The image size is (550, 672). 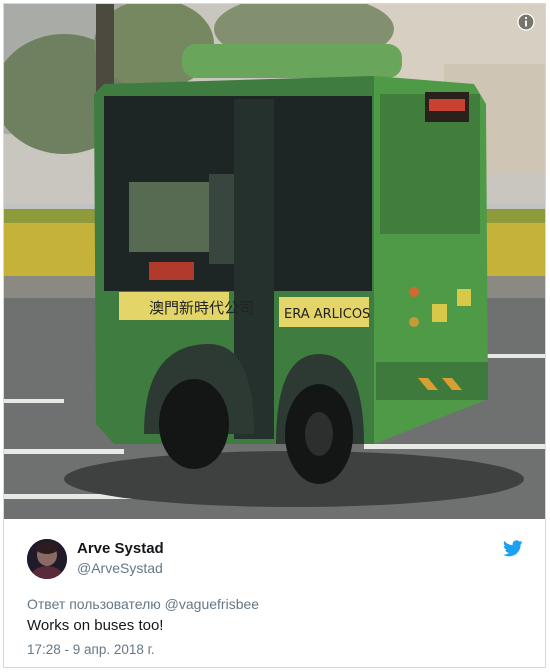 I want to click on display-name: Arve Systad, so click(x=120, y=548).